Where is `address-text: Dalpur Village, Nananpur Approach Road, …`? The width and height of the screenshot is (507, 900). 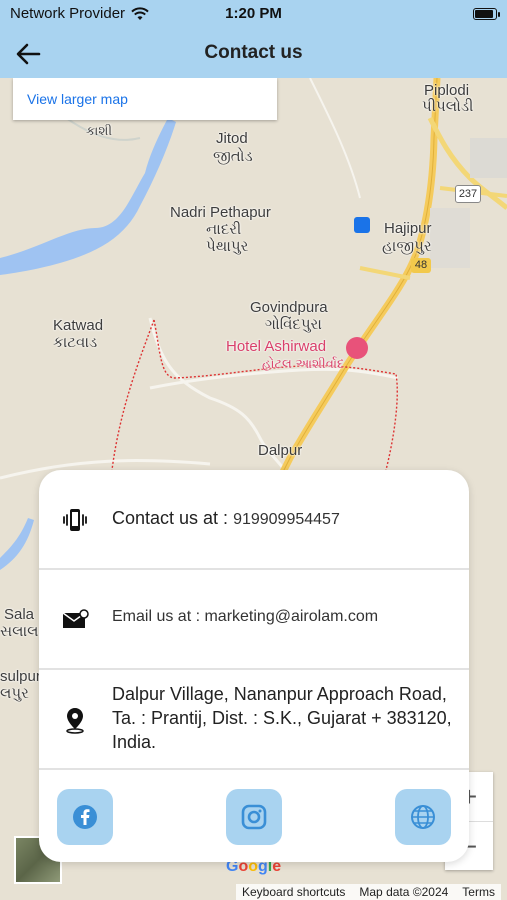
address-text: Dalpur Village, Nananpur Approach Road, … is located at coordinates (282, 718).